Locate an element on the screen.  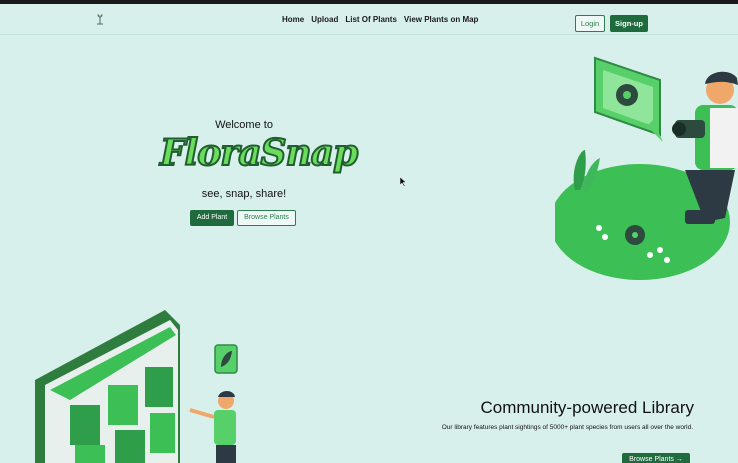
browse-plants-section-button: Browse Plants → is located at coordinates (656, 458).